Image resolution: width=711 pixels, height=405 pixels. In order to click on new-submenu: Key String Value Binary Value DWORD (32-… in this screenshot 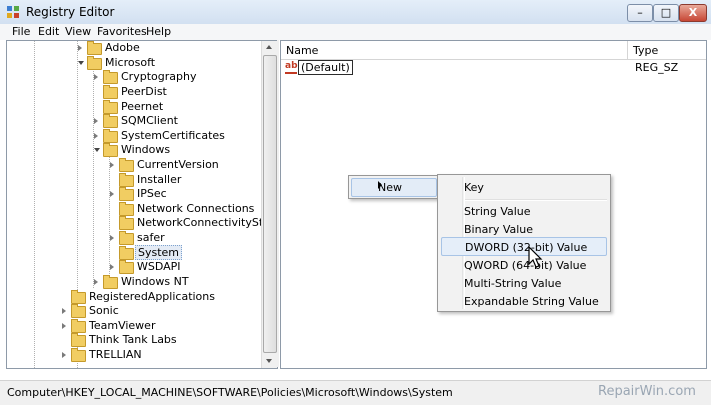, I will do `click(524, 243)`.